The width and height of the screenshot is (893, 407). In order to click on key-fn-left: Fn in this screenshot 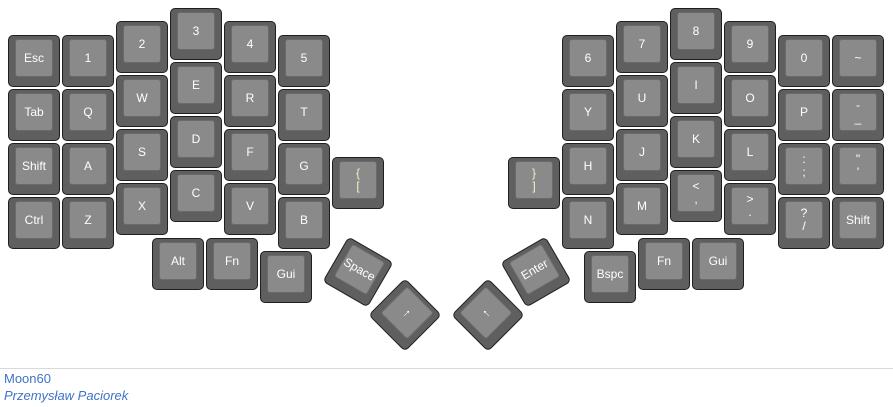, I will do `click(232, 264)`.